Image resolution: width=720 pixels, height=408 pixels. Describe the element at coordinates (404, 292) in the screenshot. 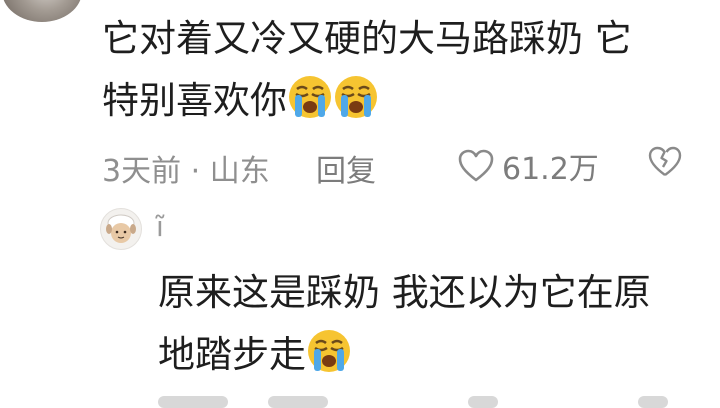

I see `reply-text-line1: 原来这是踩奶 我还以为它在原` at that location.